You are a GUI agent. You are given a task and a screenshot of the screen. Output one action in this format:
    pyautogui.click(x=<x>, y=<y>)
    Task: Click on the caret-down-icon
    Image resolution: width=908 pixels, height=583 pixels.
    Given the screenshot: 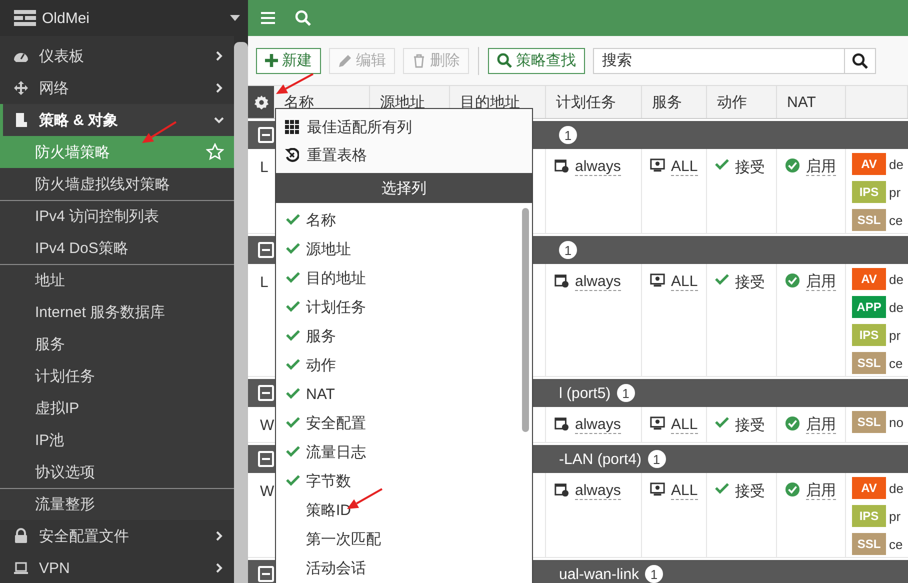 What is the action you would take?
    pyautogui.click(x=235, y=18)
    